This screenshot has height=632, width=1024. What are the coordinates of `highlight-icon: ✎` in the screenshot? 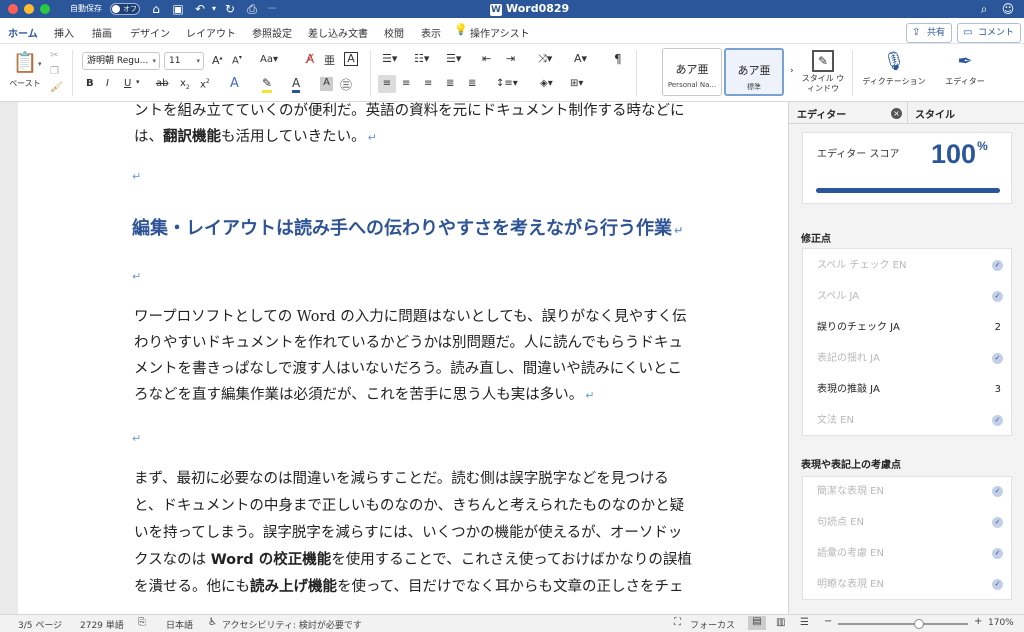 It's located at (267, 84).